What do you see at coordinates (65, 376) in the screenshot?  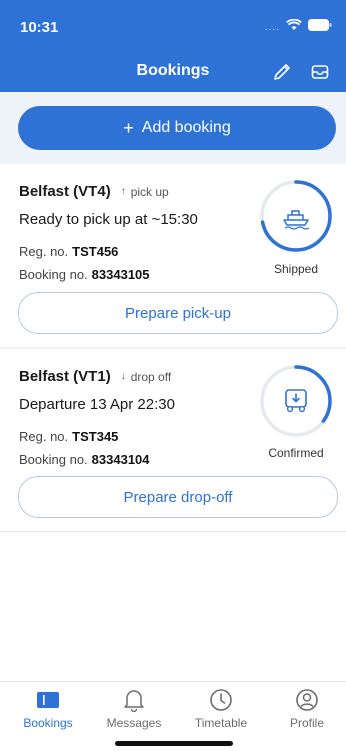 I see `route-name: Belfast (VT1)` at bounding box center [65, 376].